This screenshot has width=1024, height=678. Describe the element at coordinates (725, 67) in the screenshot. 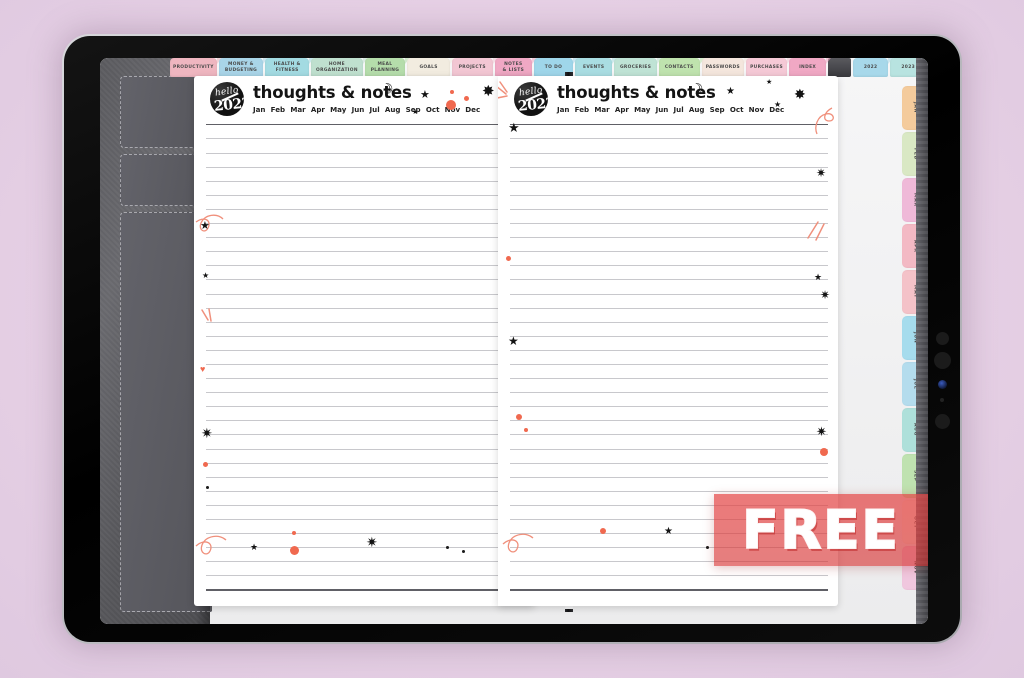

I see `top-tab-passwords: PASSWORDS` at that location.